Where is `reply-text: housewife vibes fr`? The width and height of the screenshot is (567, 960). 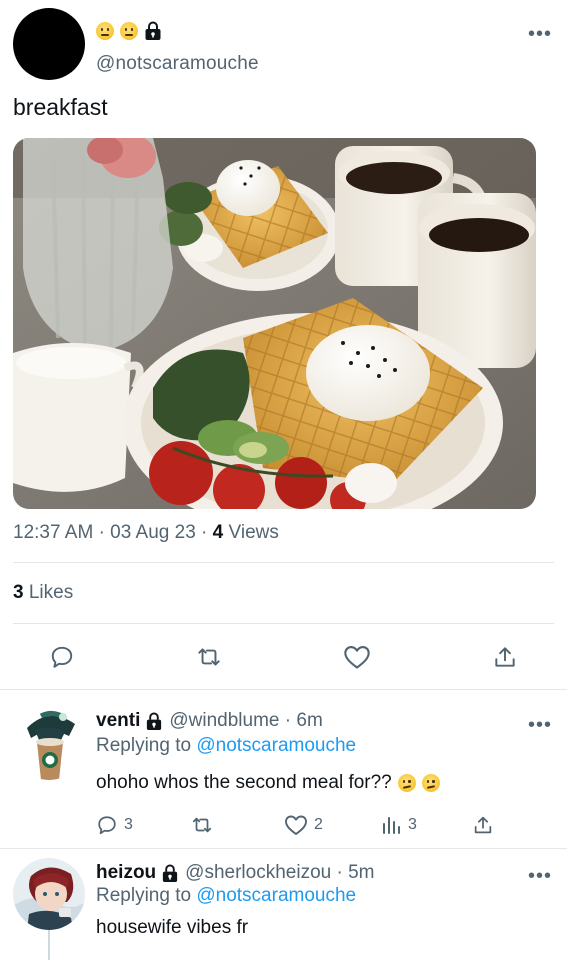 reply-text: housewife vibes fr is located at coordinates (172, 928).